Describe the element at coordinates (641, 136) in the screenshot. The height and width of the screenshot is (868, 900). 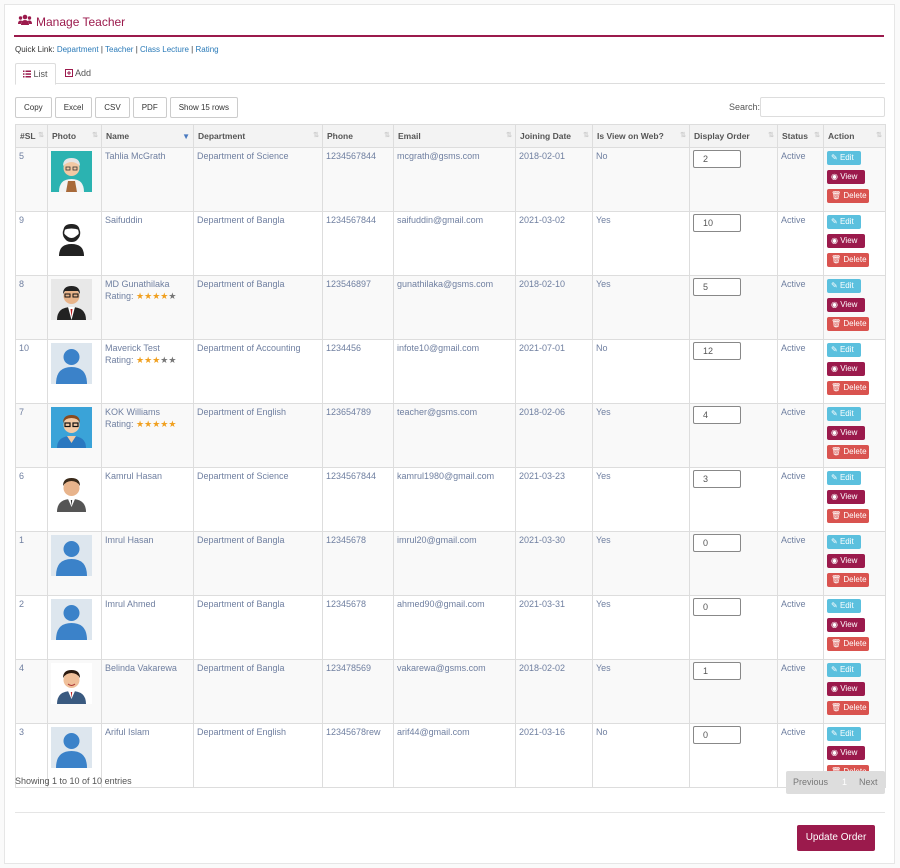
I see `column-header: Is View on Web? ⇅` at that location.